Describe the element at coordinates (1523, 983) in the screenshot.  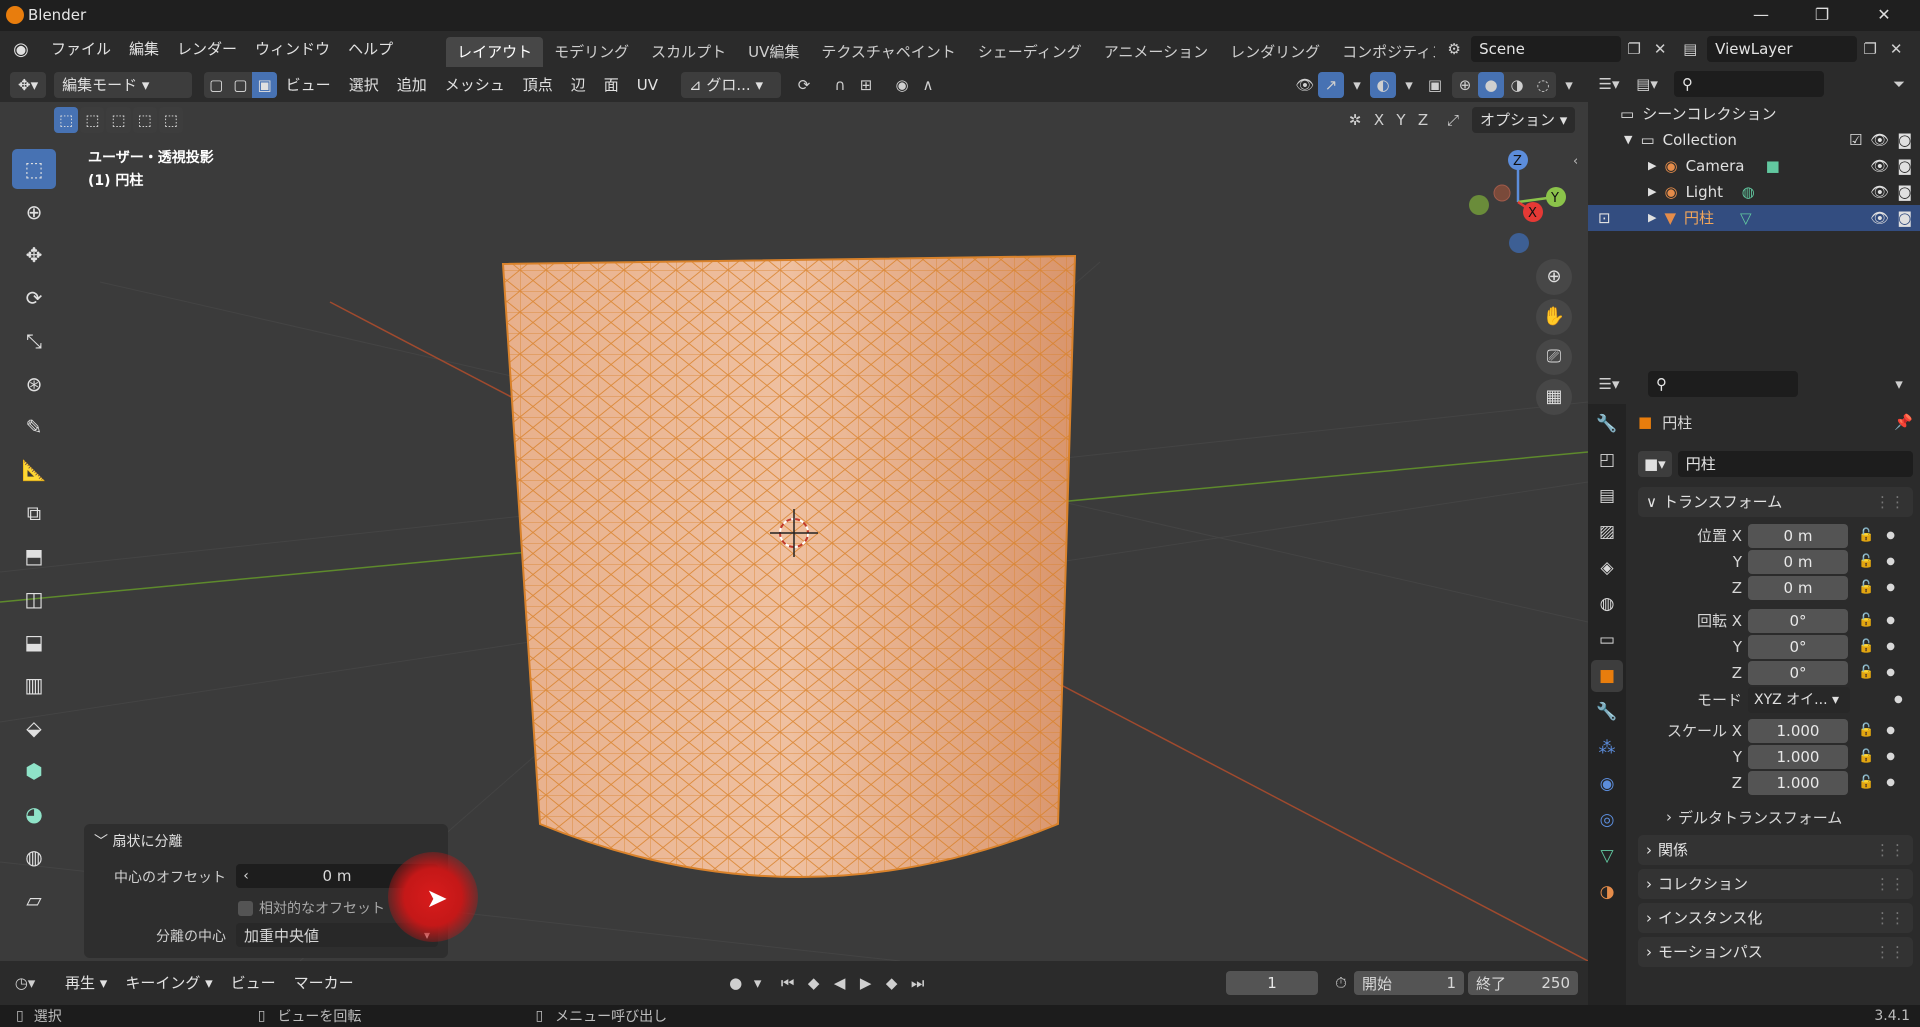
I see `end-frame-field: 終了 250` at that location.